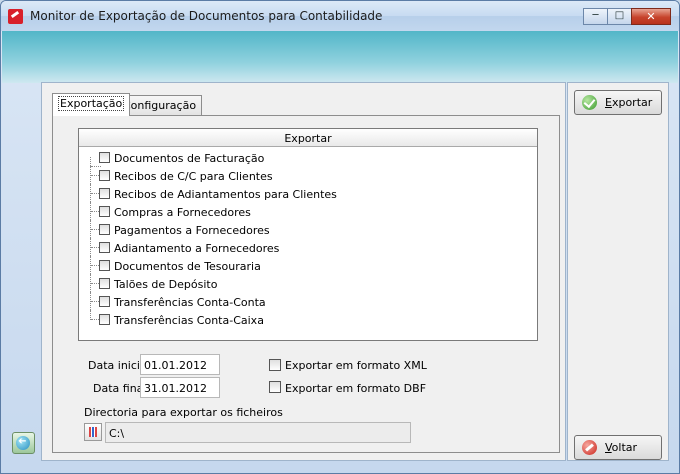  What do you see at coordinates (308, 157) in the screenshot?
I see `list-item: Documentos de Facturação` at bounding box center [308, 157].